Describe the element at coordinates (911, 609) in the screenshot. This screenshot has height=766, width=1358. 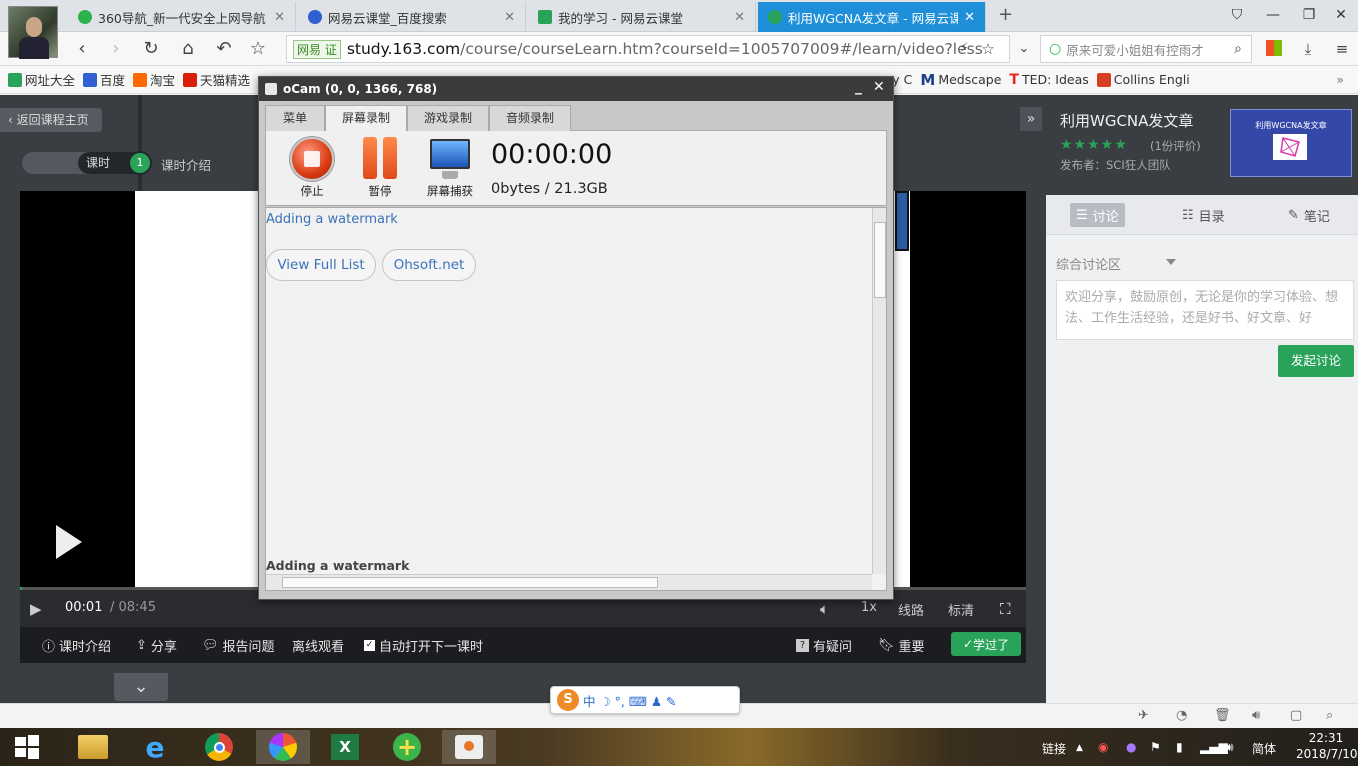
I see `line-button: 线路` at that location.